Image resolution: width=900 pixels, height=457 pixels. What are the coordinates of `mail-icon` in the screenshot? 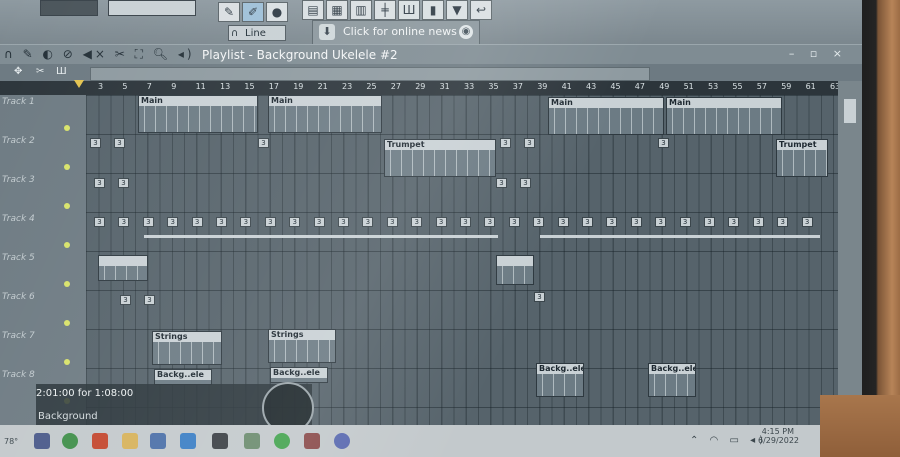 It's located at (188, 441).